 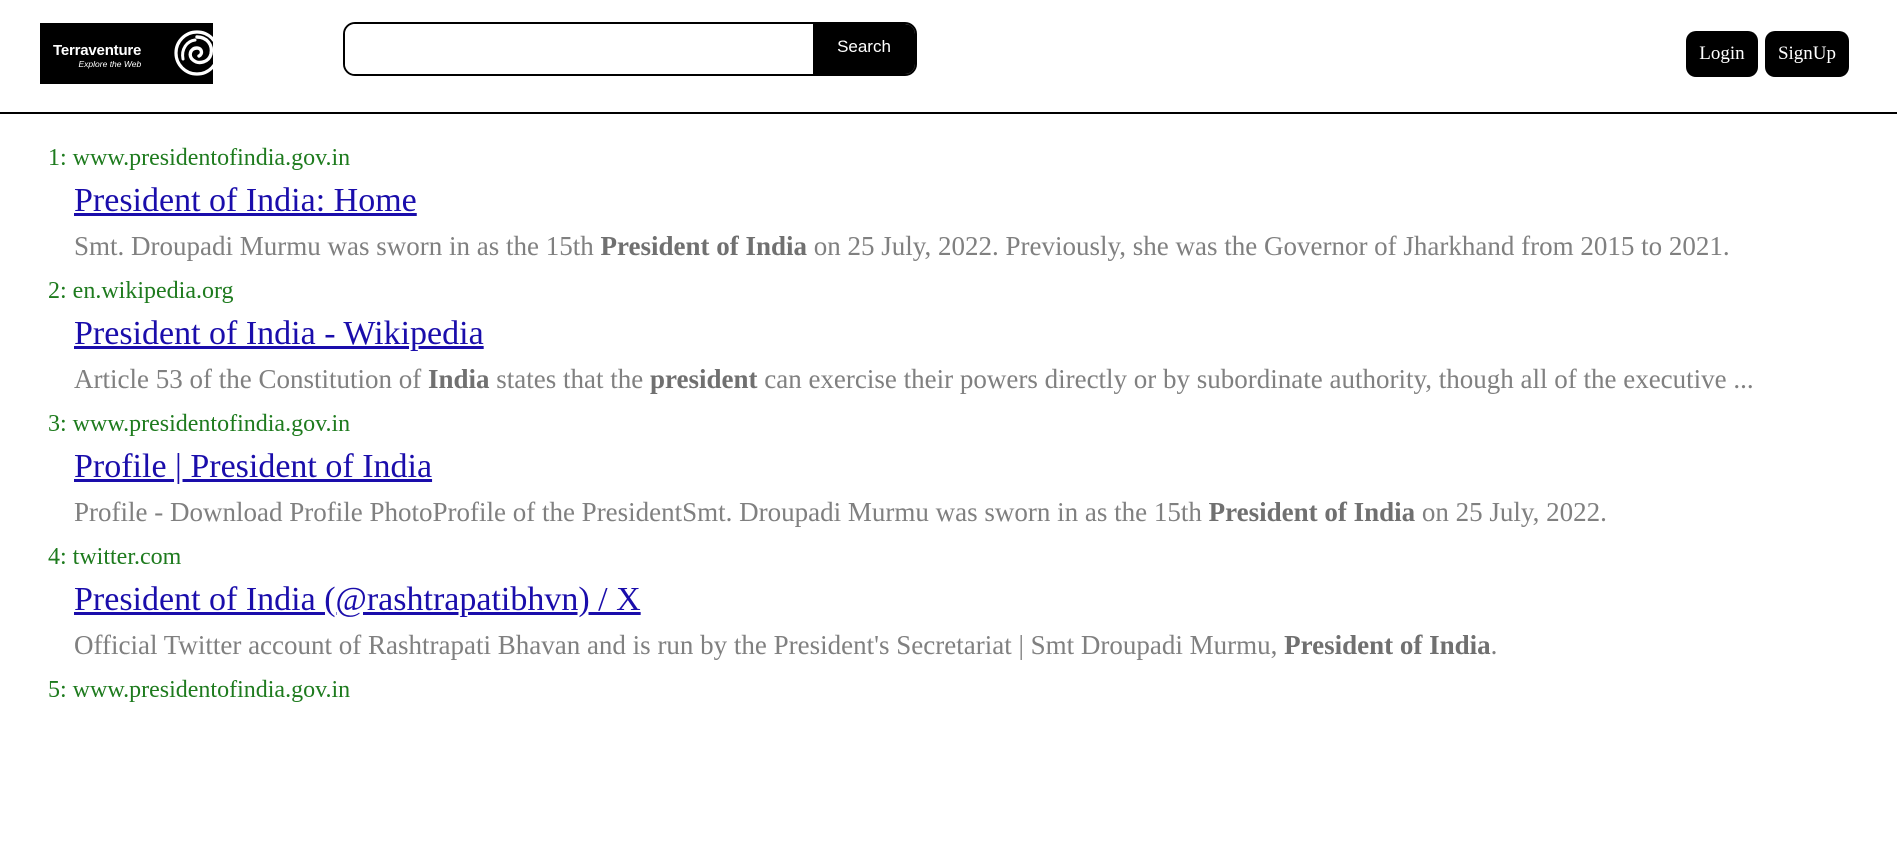 I want to click on logo-text: Terraventure Explore the Web, so click(x=97, y=56).